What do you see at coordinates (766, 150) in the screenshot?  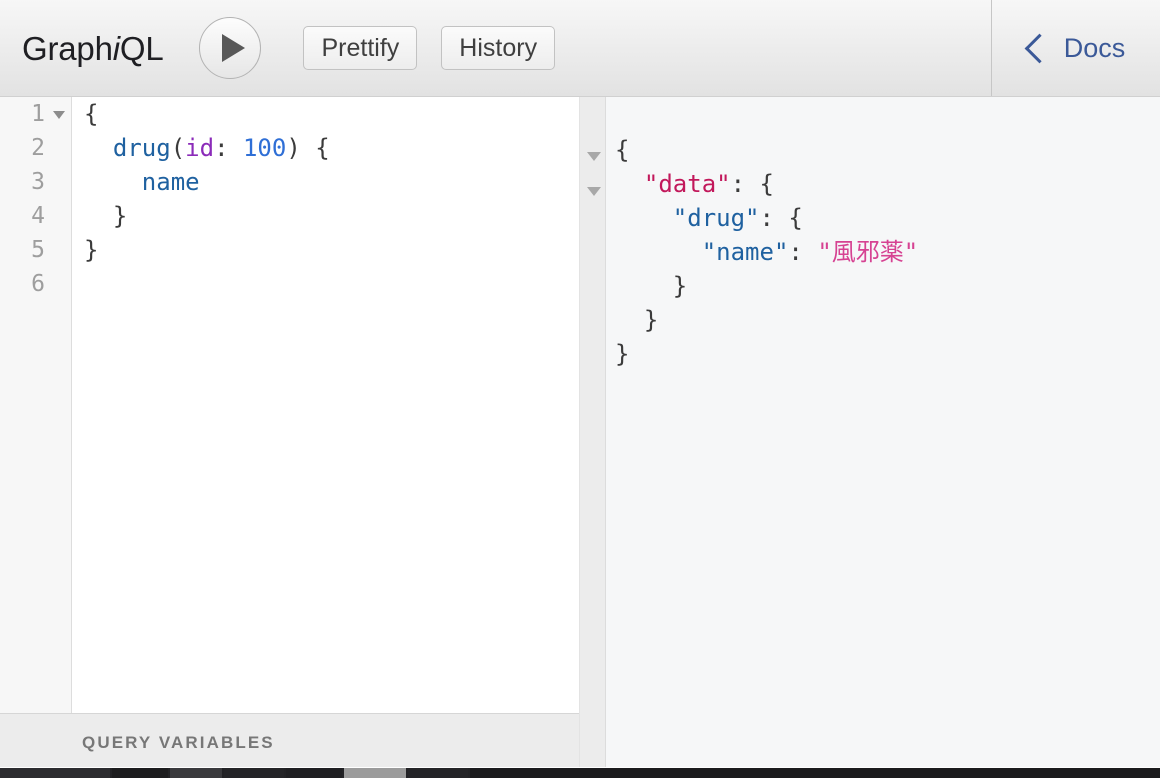 I see `result-code-line: {` at bounding box center [766, 150].